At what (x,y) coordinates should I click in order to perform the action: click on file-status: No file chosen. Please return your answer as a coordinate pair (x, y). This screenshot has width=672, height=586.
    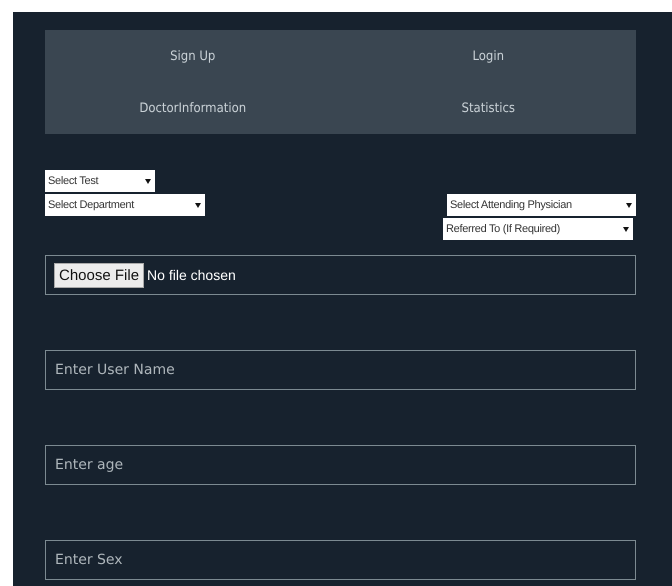
    Looking at the image, I should click on (191, 275).